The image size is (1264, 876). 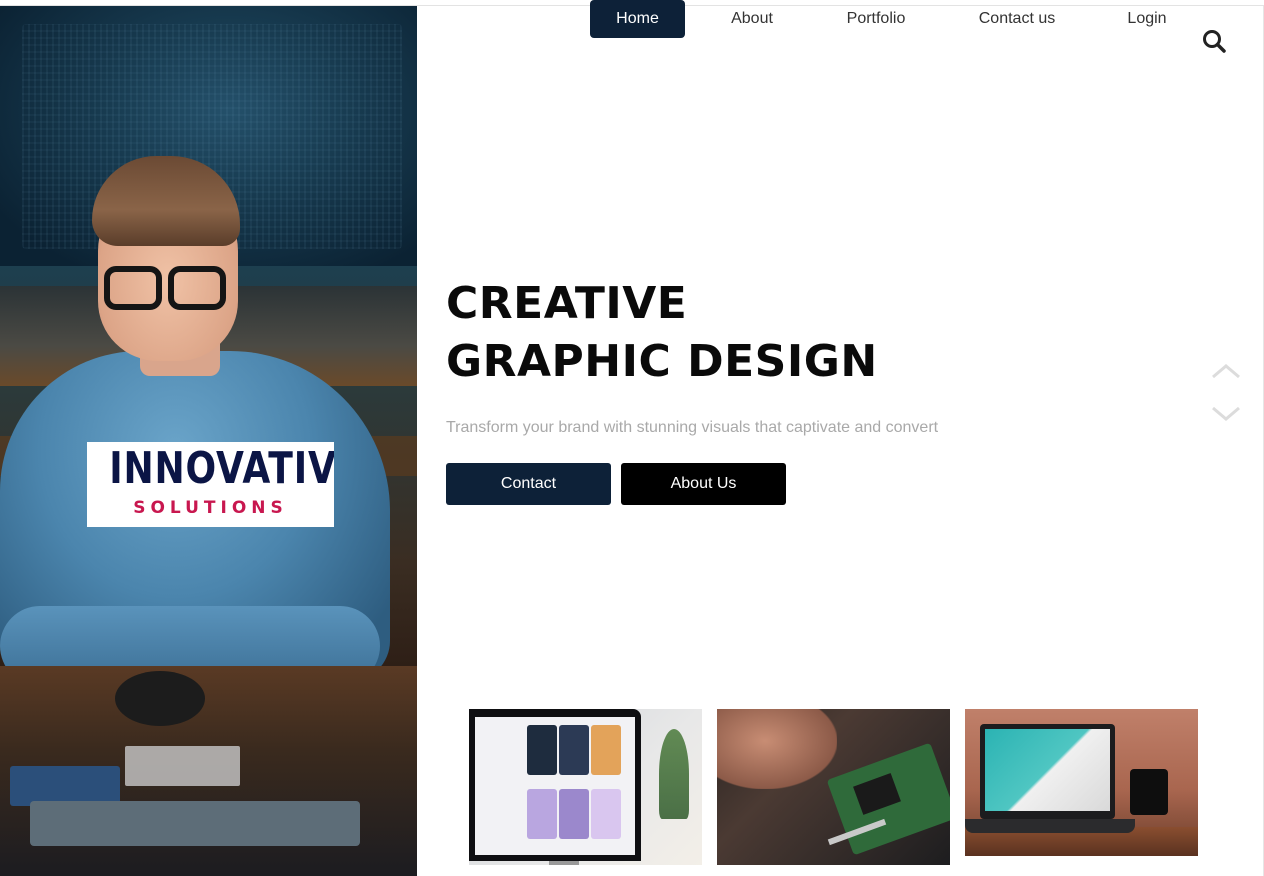 What do you see at coordinates (65, 786) in the screenshot?
I see `desk-circuit-board` at bounding box center [65, 786].